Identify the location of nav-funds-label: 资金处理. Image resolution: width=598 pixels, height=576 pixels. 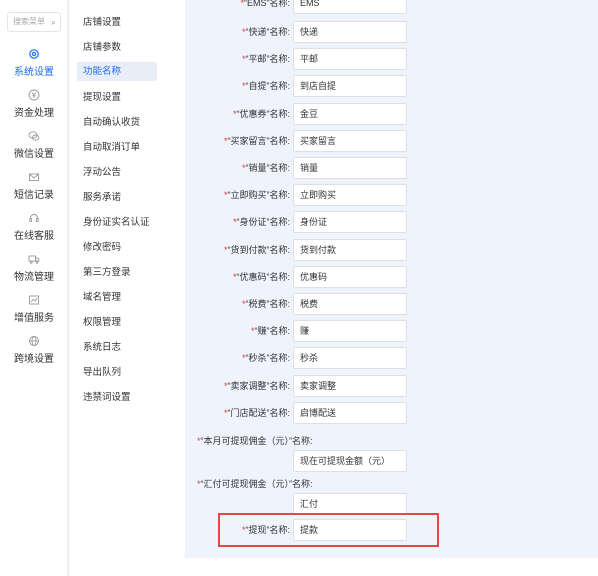
(34, 113).